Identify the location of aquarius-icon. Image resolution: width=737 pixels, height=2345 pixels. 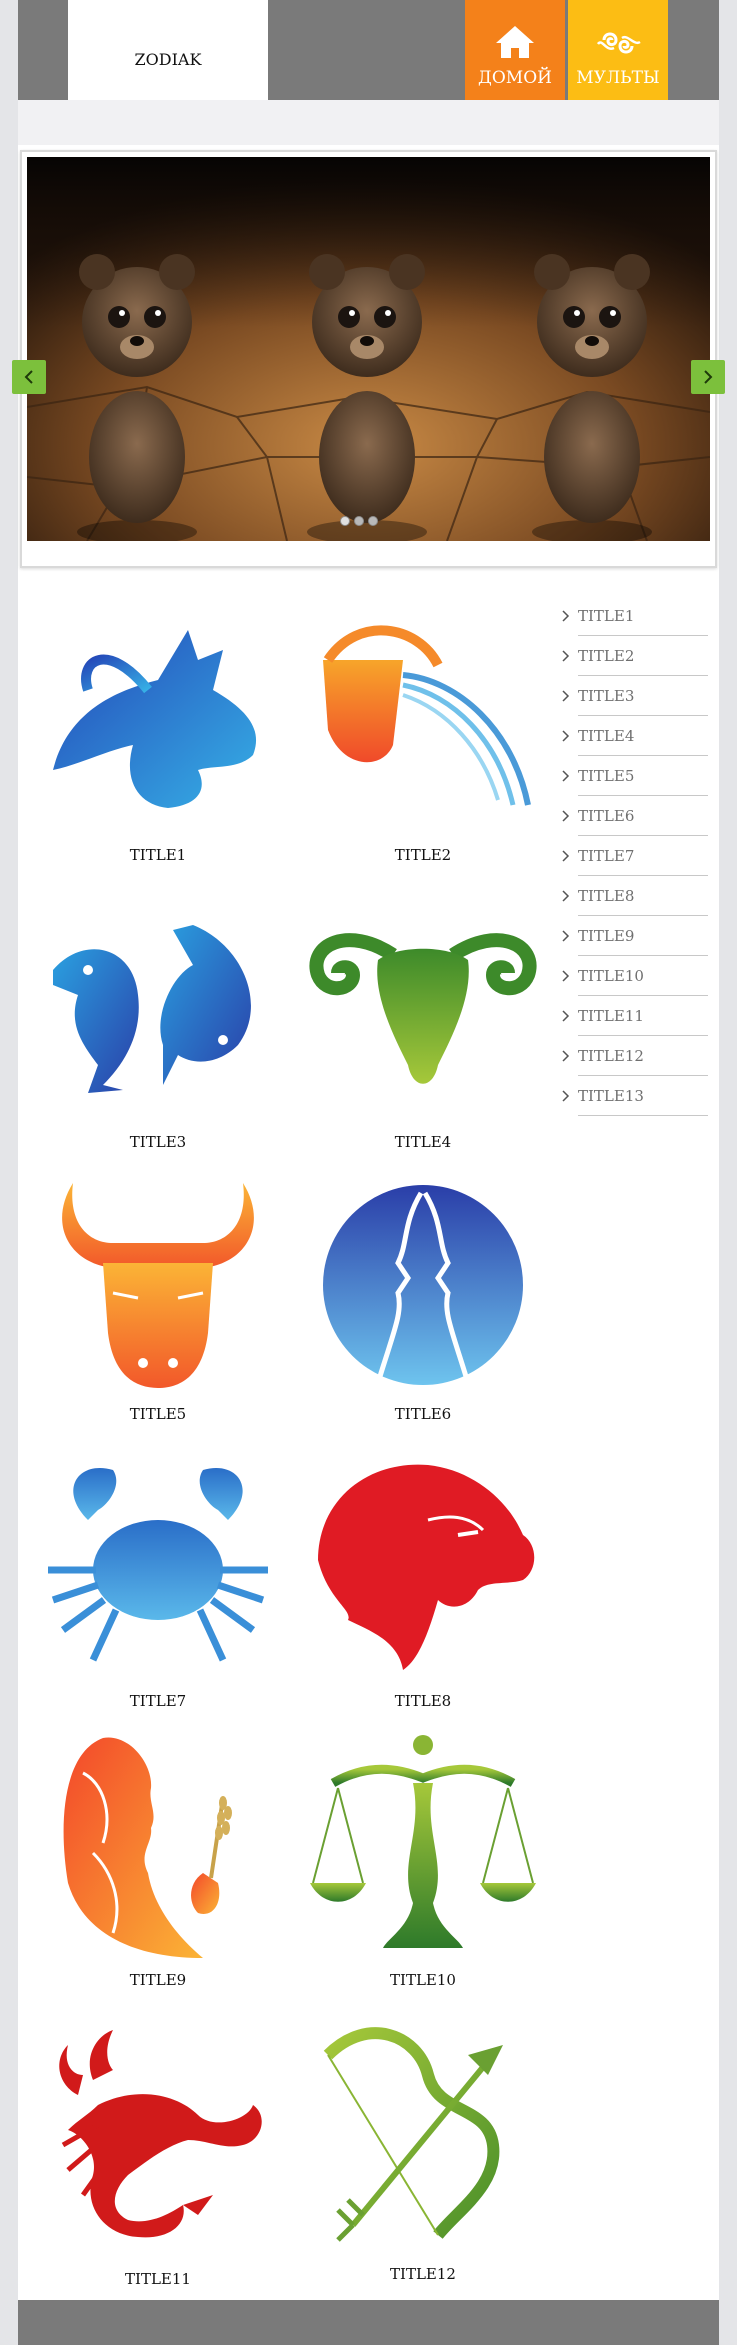
(427, 715).